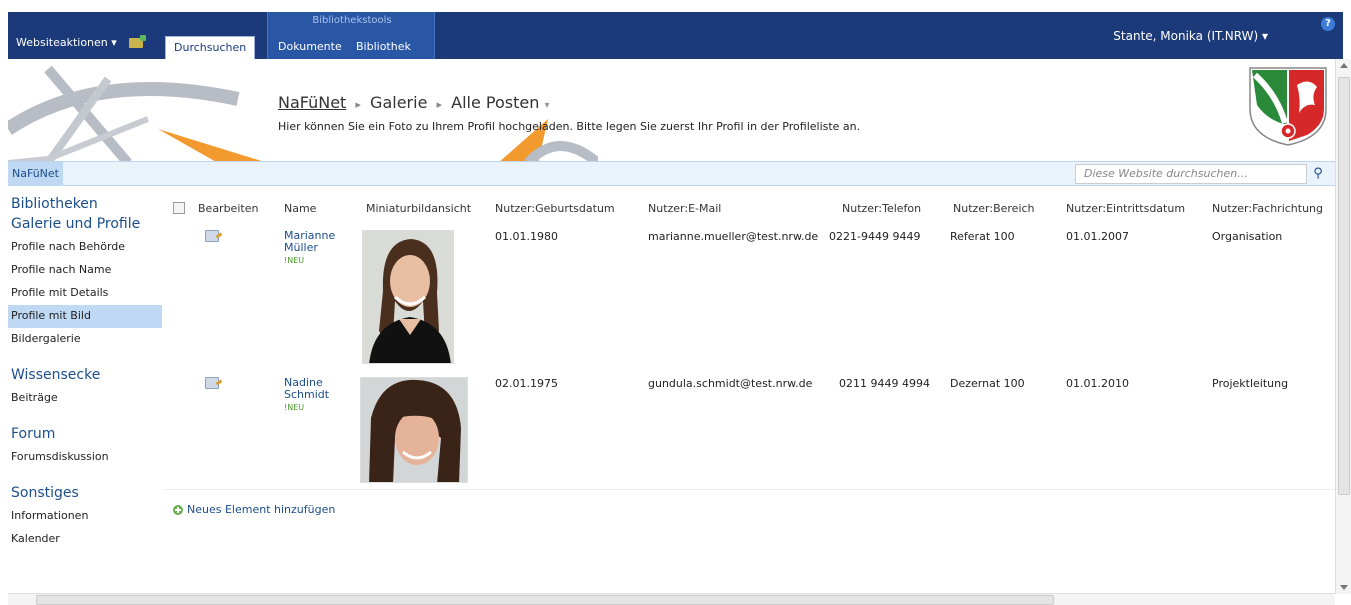 The width and height of the screenshot is (1351, 605). I want to click on column-area: Nutzer:Bereich, so click(994, 208).